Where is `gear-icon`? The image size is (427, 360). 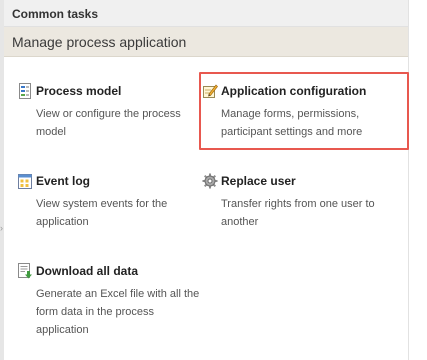
gear-icon is located at coordinates (210, 181).